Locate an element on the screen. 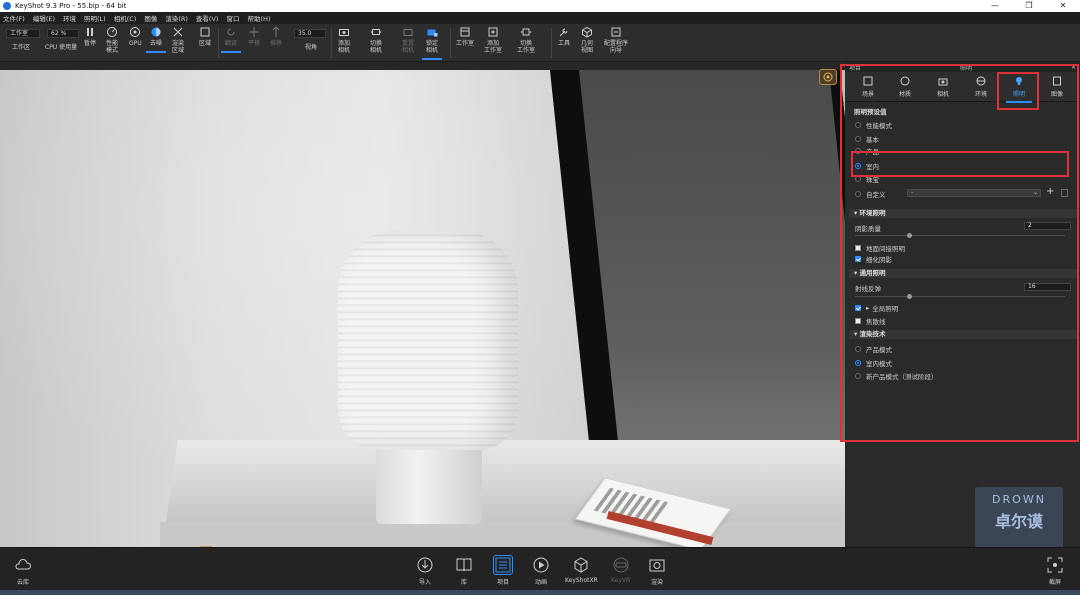 The height and width of the screenshot is (595, 1080). close-icon: ✕ is located at coordinates (1063, 6).